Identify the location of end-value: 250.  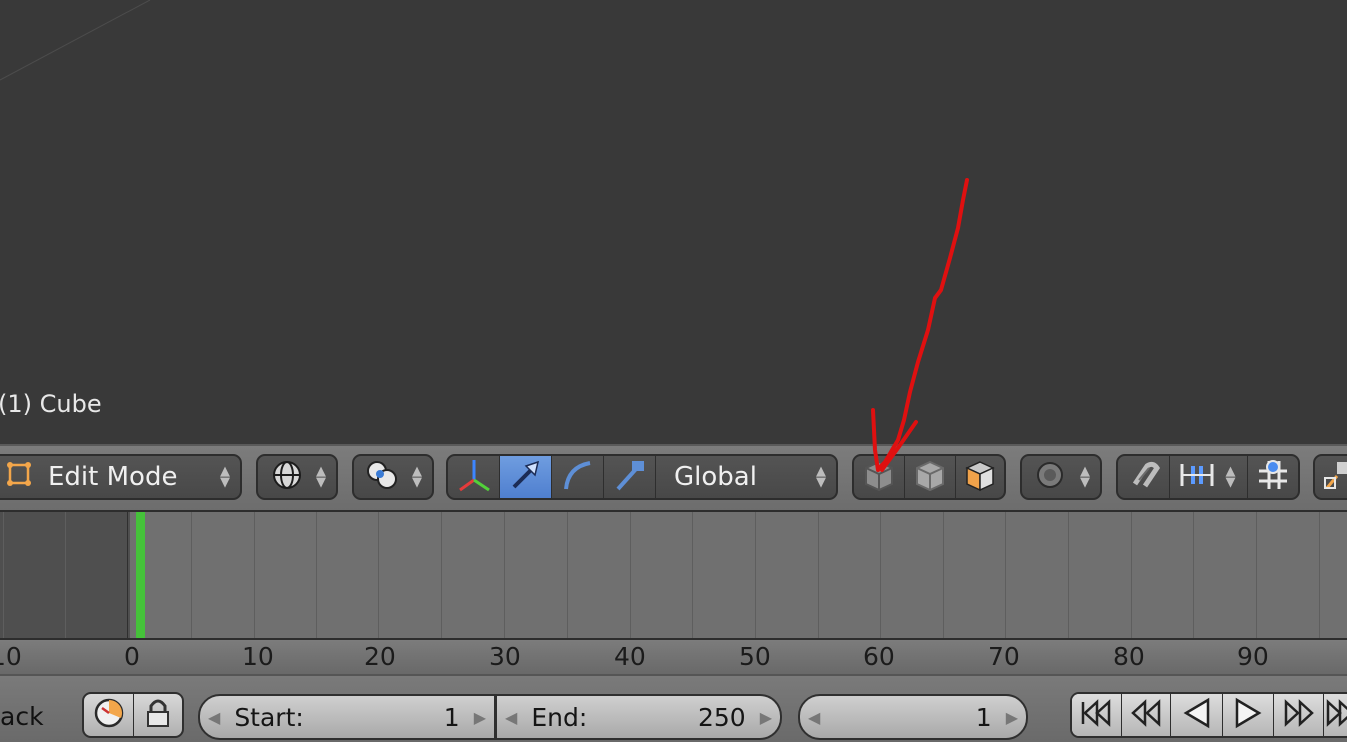
(721, 717).